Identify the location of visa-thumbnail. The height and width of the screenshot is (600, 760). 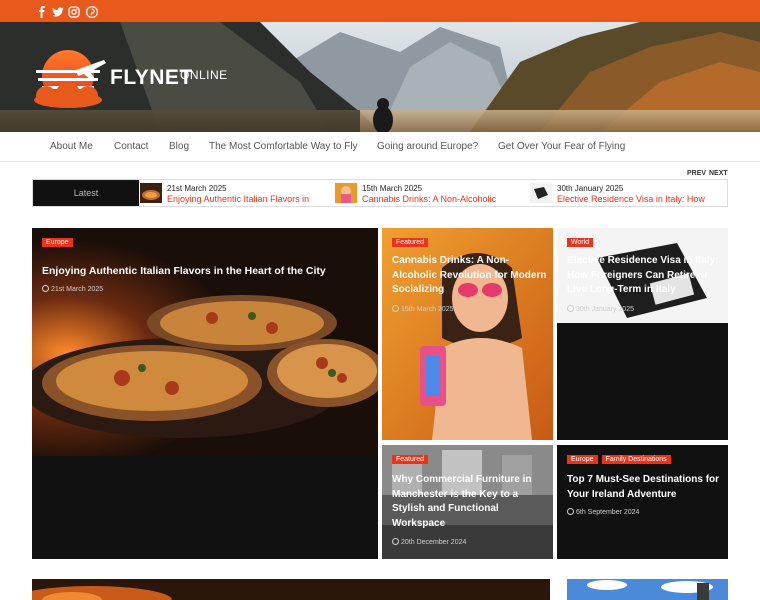
(541, 193).